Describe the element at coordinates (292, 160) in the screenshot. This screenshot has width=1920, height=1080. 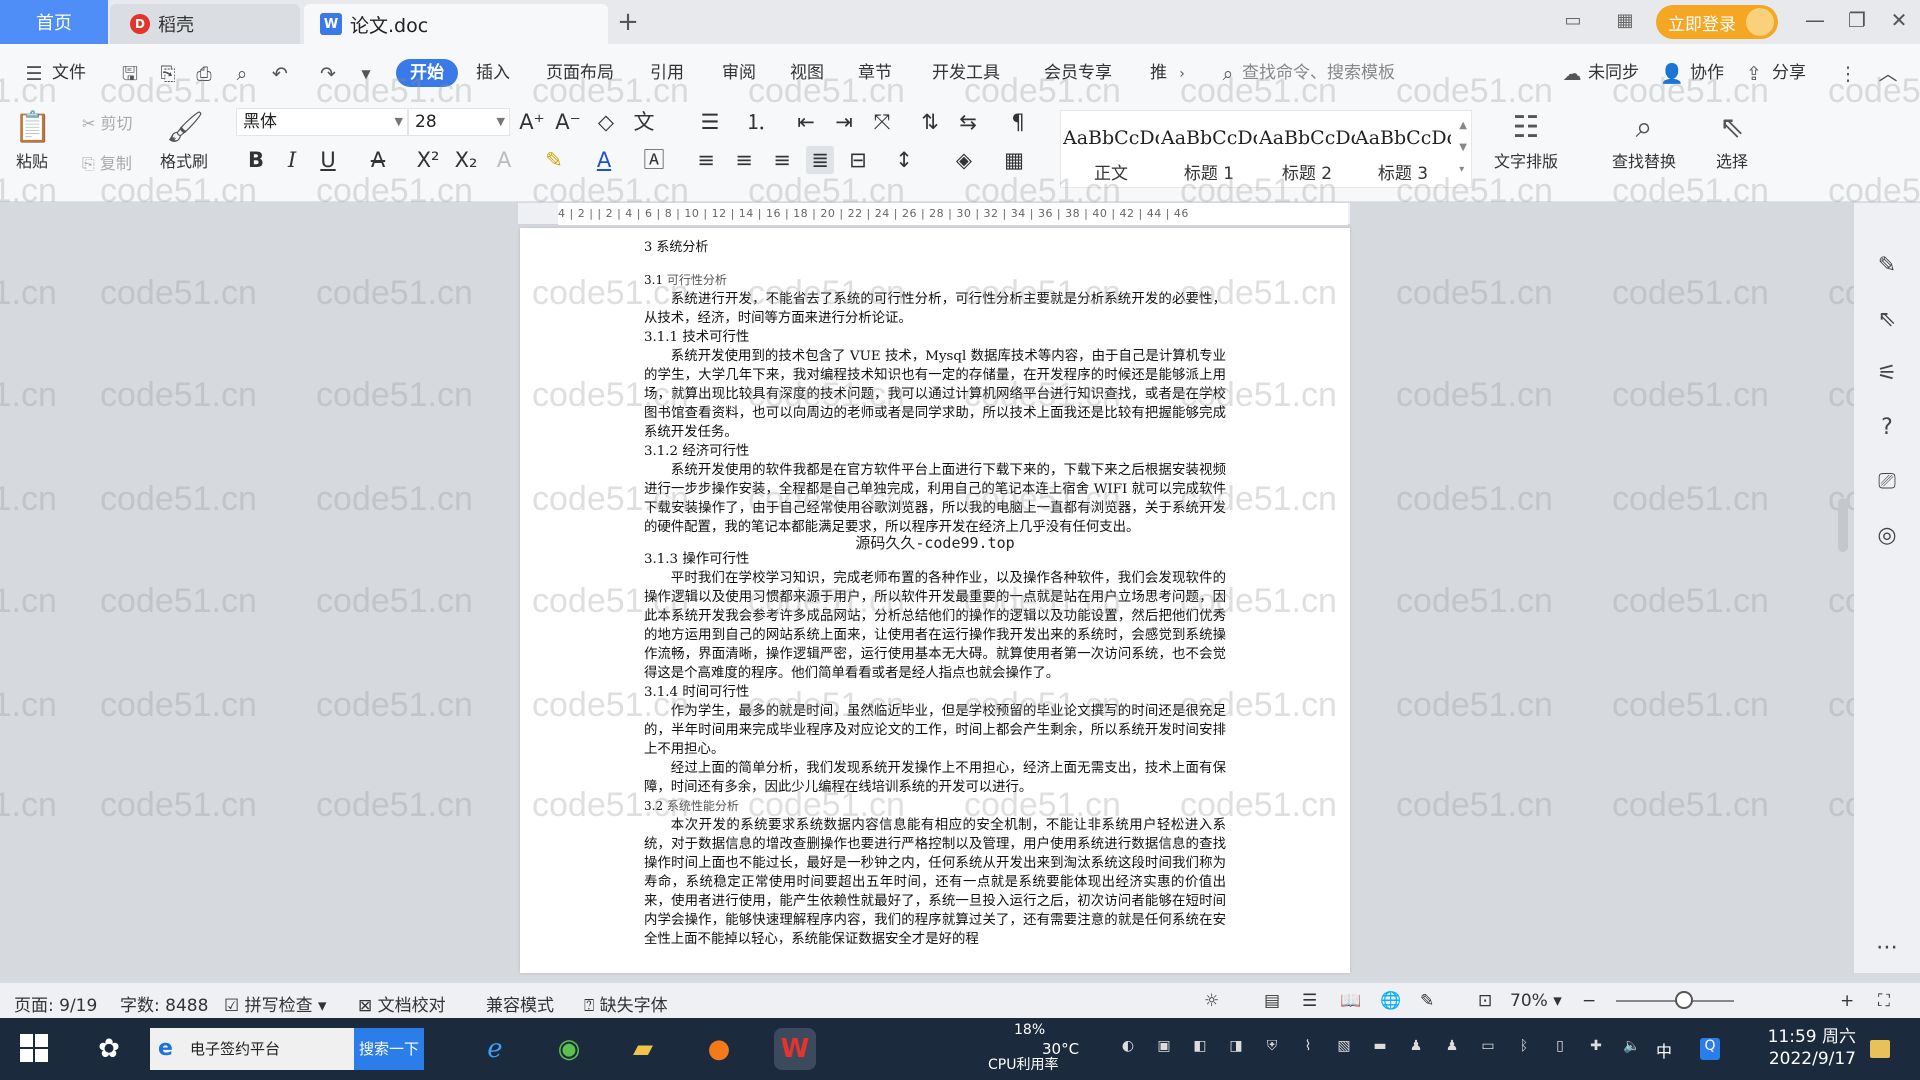
I see `italic-icon: I` at that location.